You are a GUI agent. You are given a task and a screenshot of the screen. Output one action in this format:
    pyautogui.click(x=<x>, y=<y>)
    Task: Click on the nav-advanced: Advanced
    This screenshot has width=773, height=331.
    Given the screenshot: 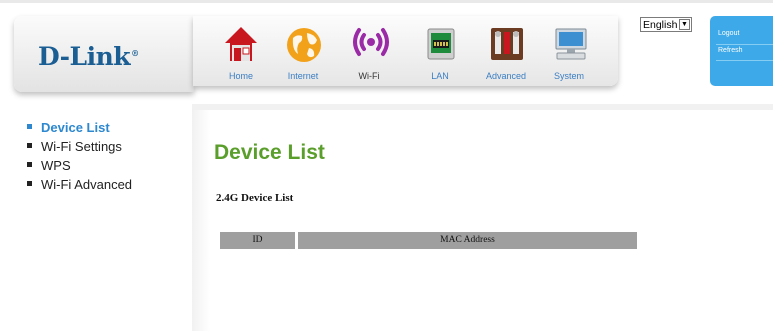 What is the action you would take?
    pyautogui.click(x=506, y=51)
    